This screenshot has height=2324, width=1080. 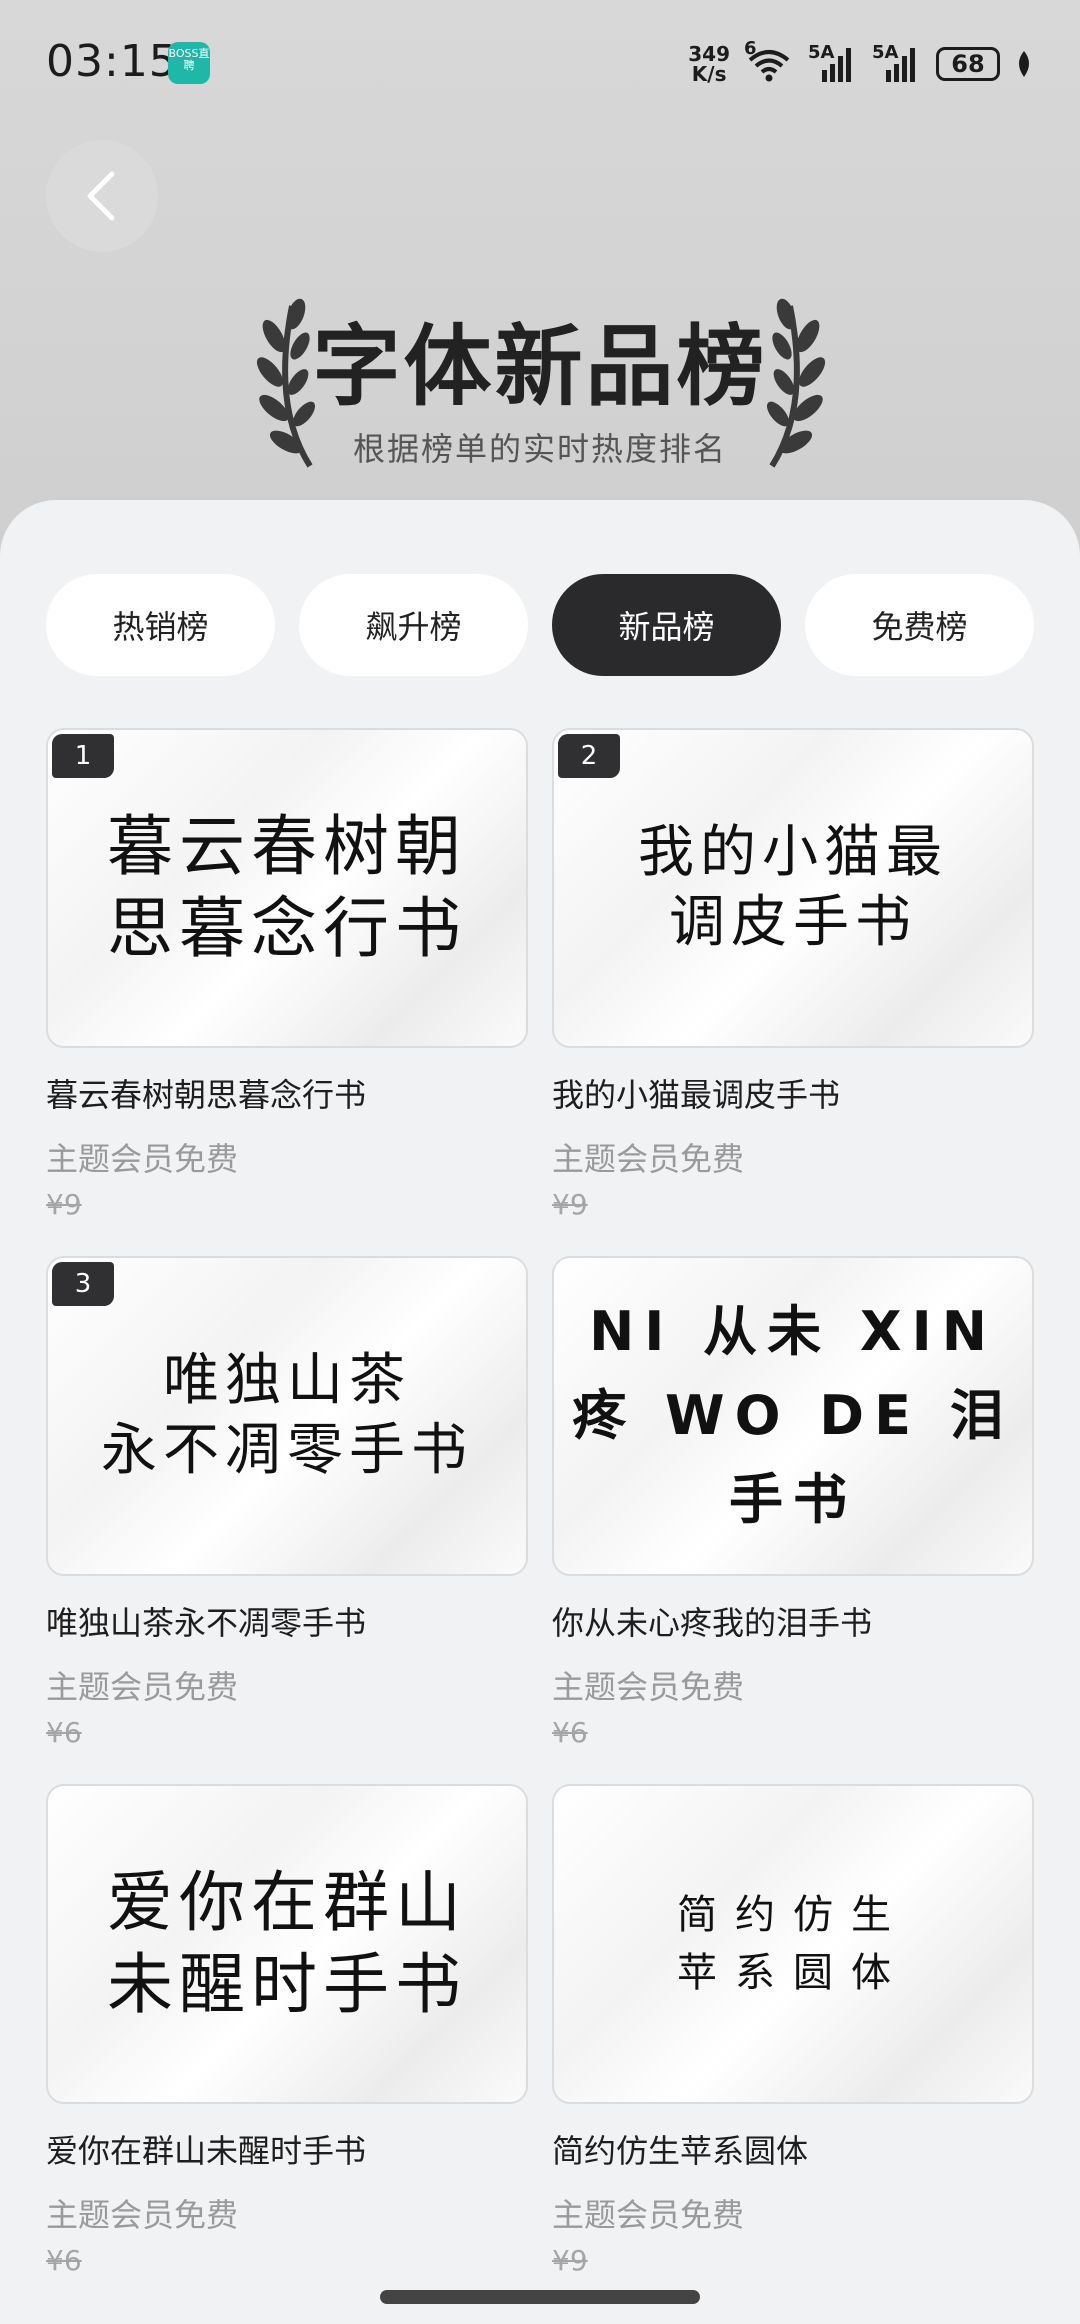 What do you see at coordinates (83, 756) in the screenshot?
I see `rank-badge: 1` at bounding box center [83, 756].